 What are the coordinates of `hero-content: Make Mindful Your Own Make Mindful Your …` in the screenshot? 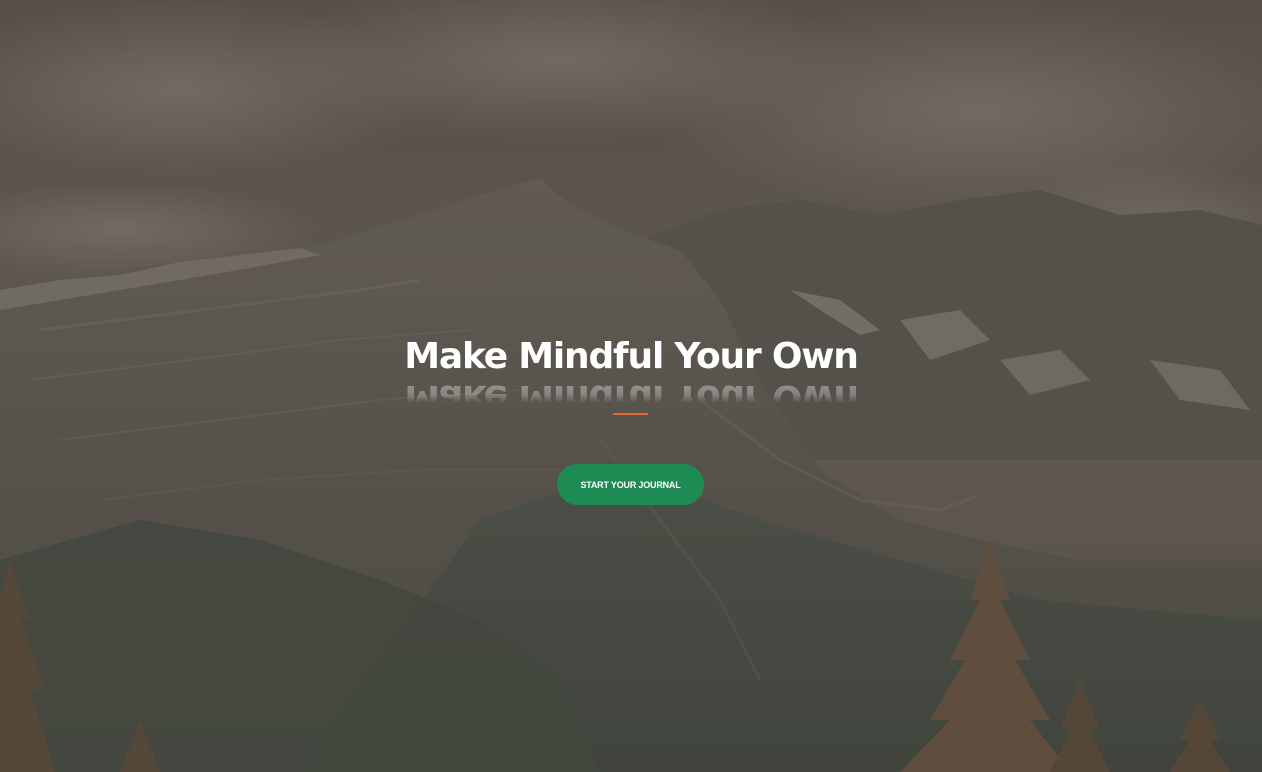 It's located at (631, 375).